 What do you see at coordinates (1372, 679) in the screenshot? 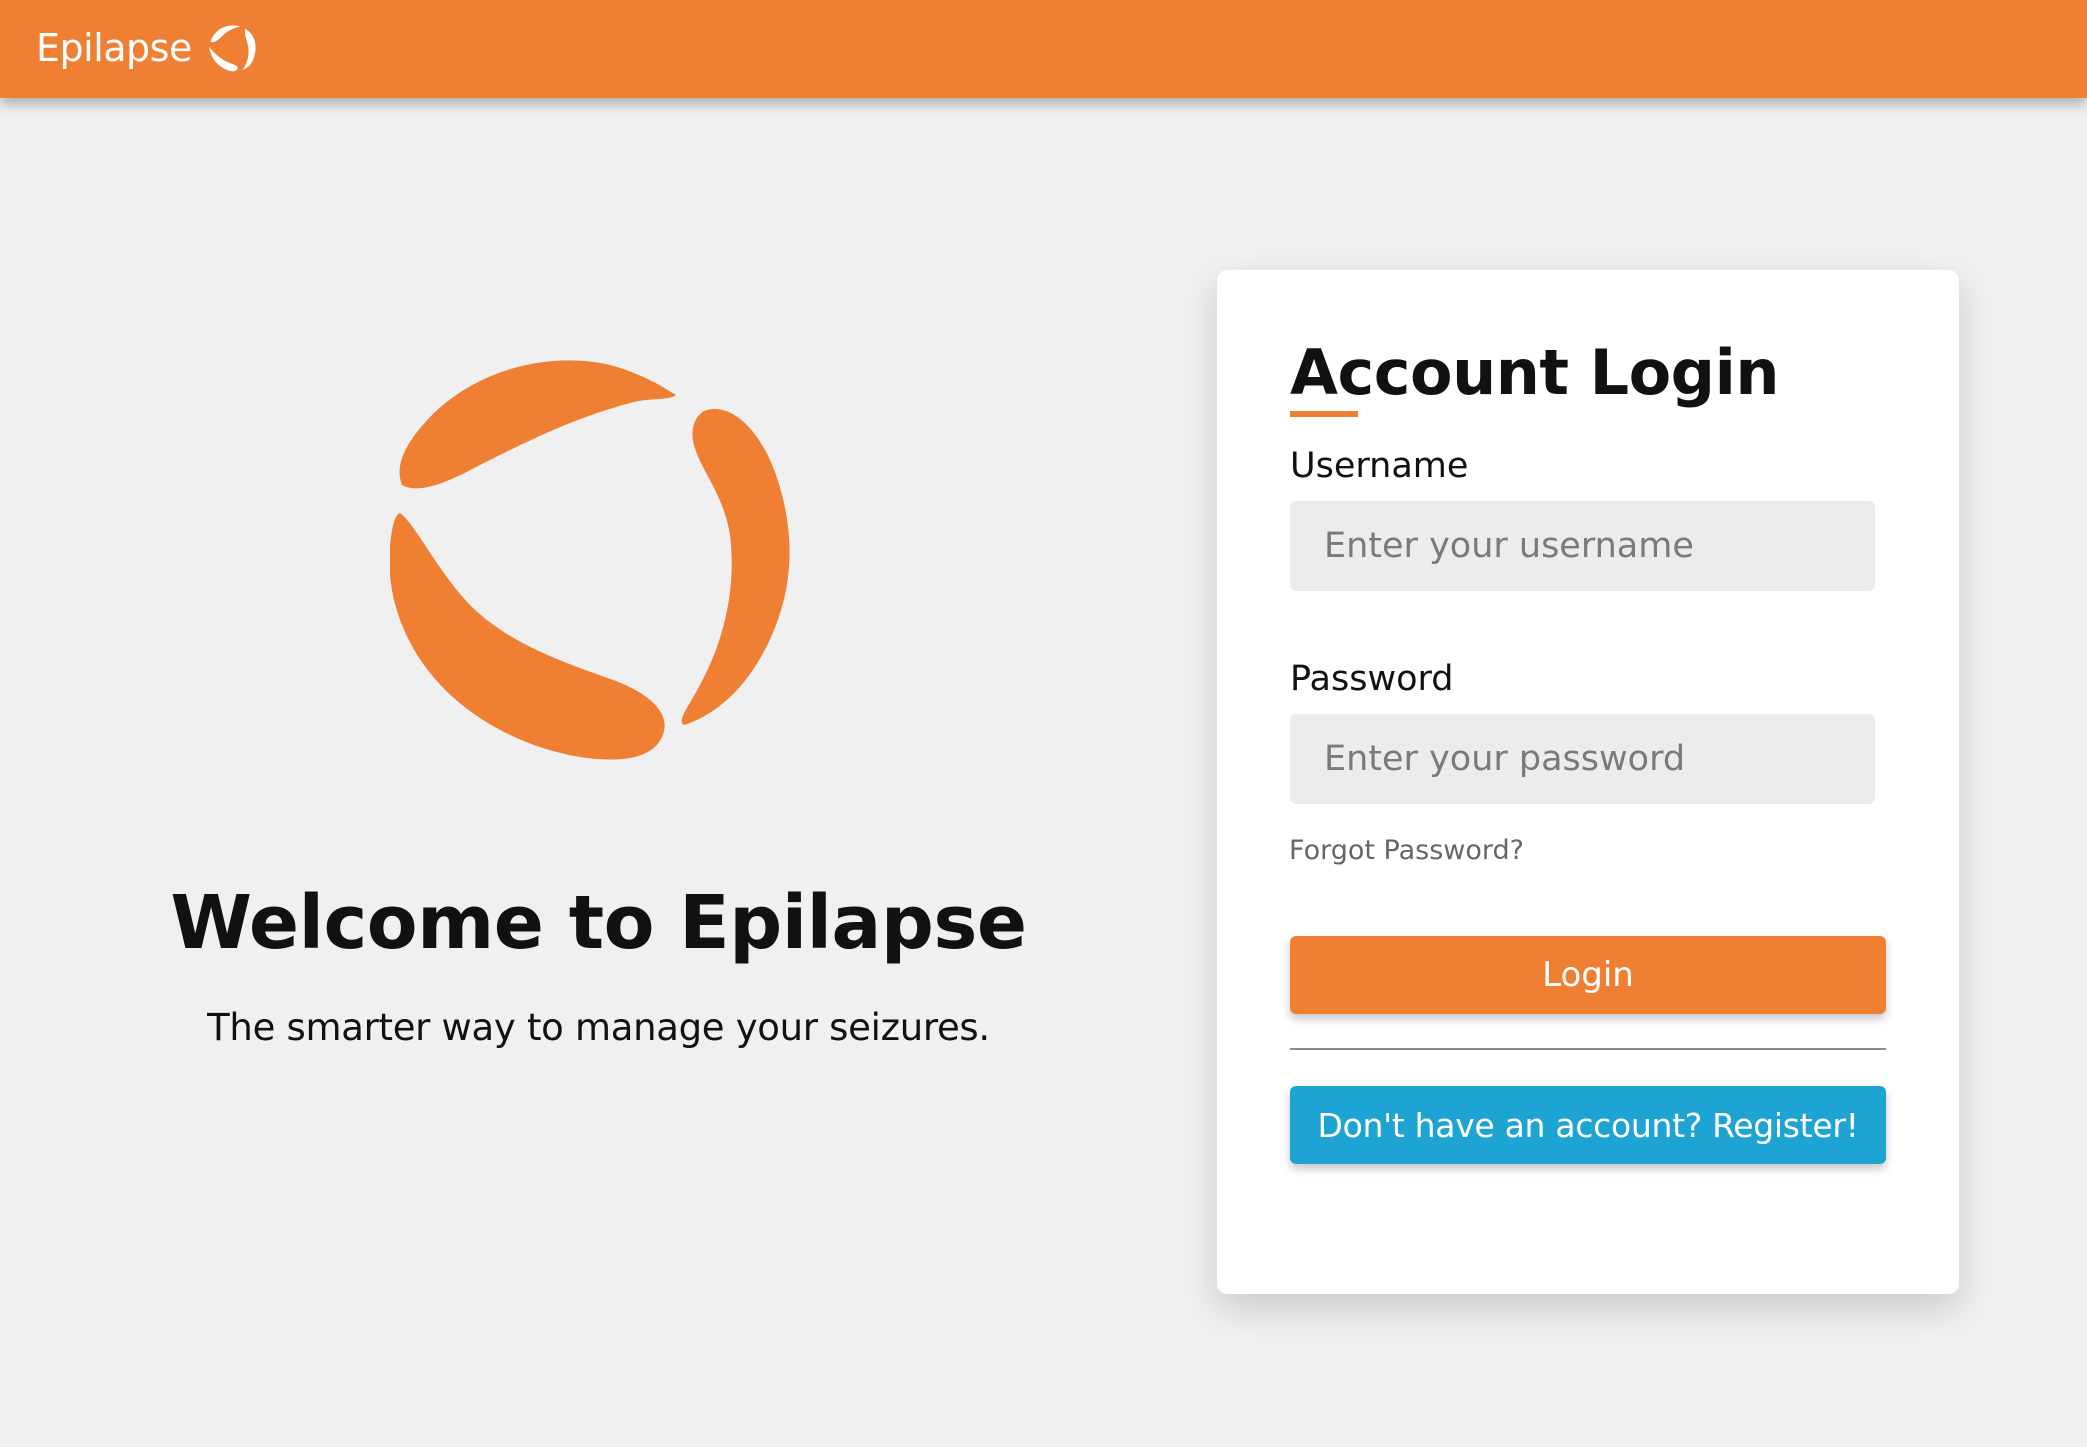
I see `password-label: Password` at bounding box center [1372, 679].